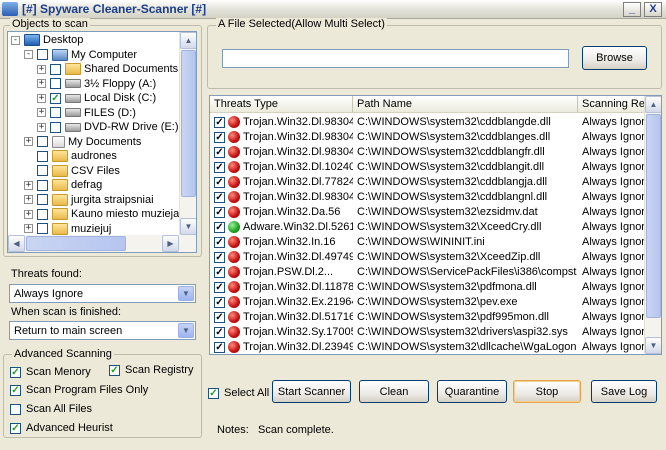  Describe the element at coordinates (395, 58) in the screenshot. I see `file-path-input` at that location.